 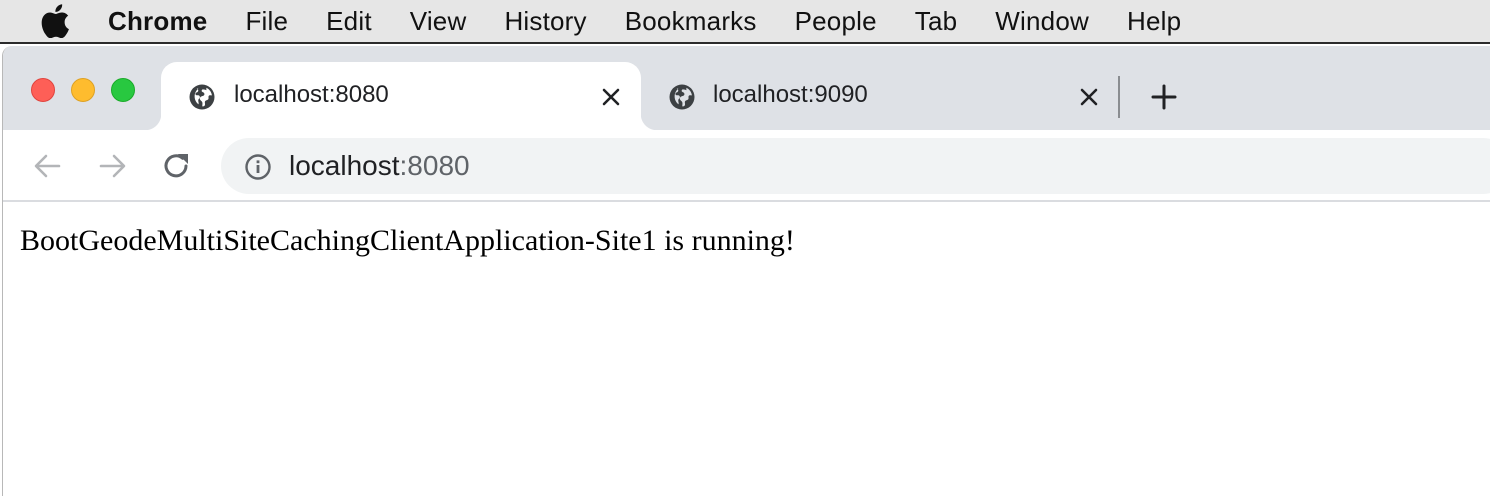 What do you see at coordinates (1164, 97) in the screenshot?
I see `plus-icon` at bounding box center [1164, 97].